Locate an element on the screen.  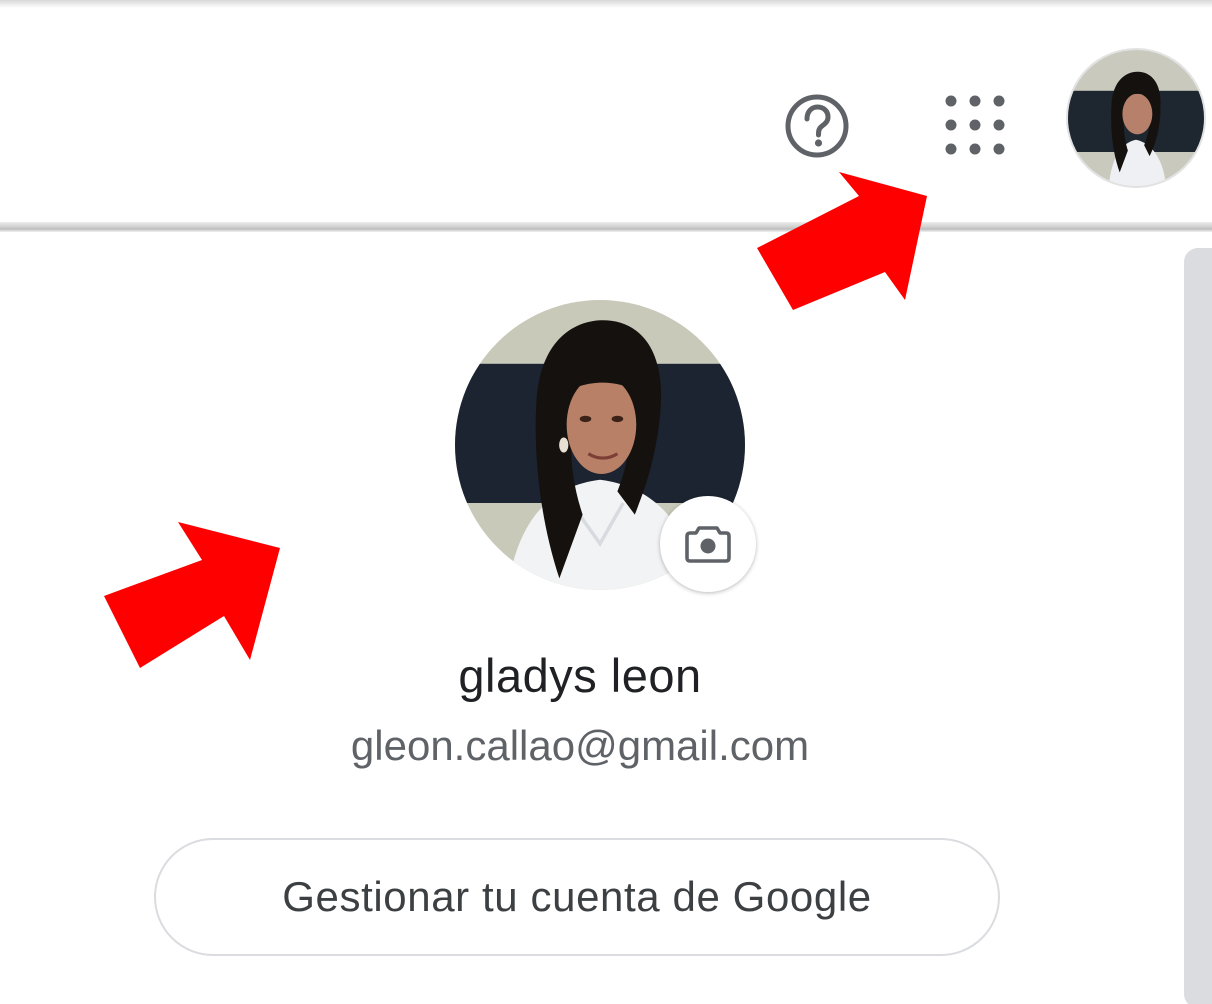
annotation-arrow-left is located at coordinates (192, 595).